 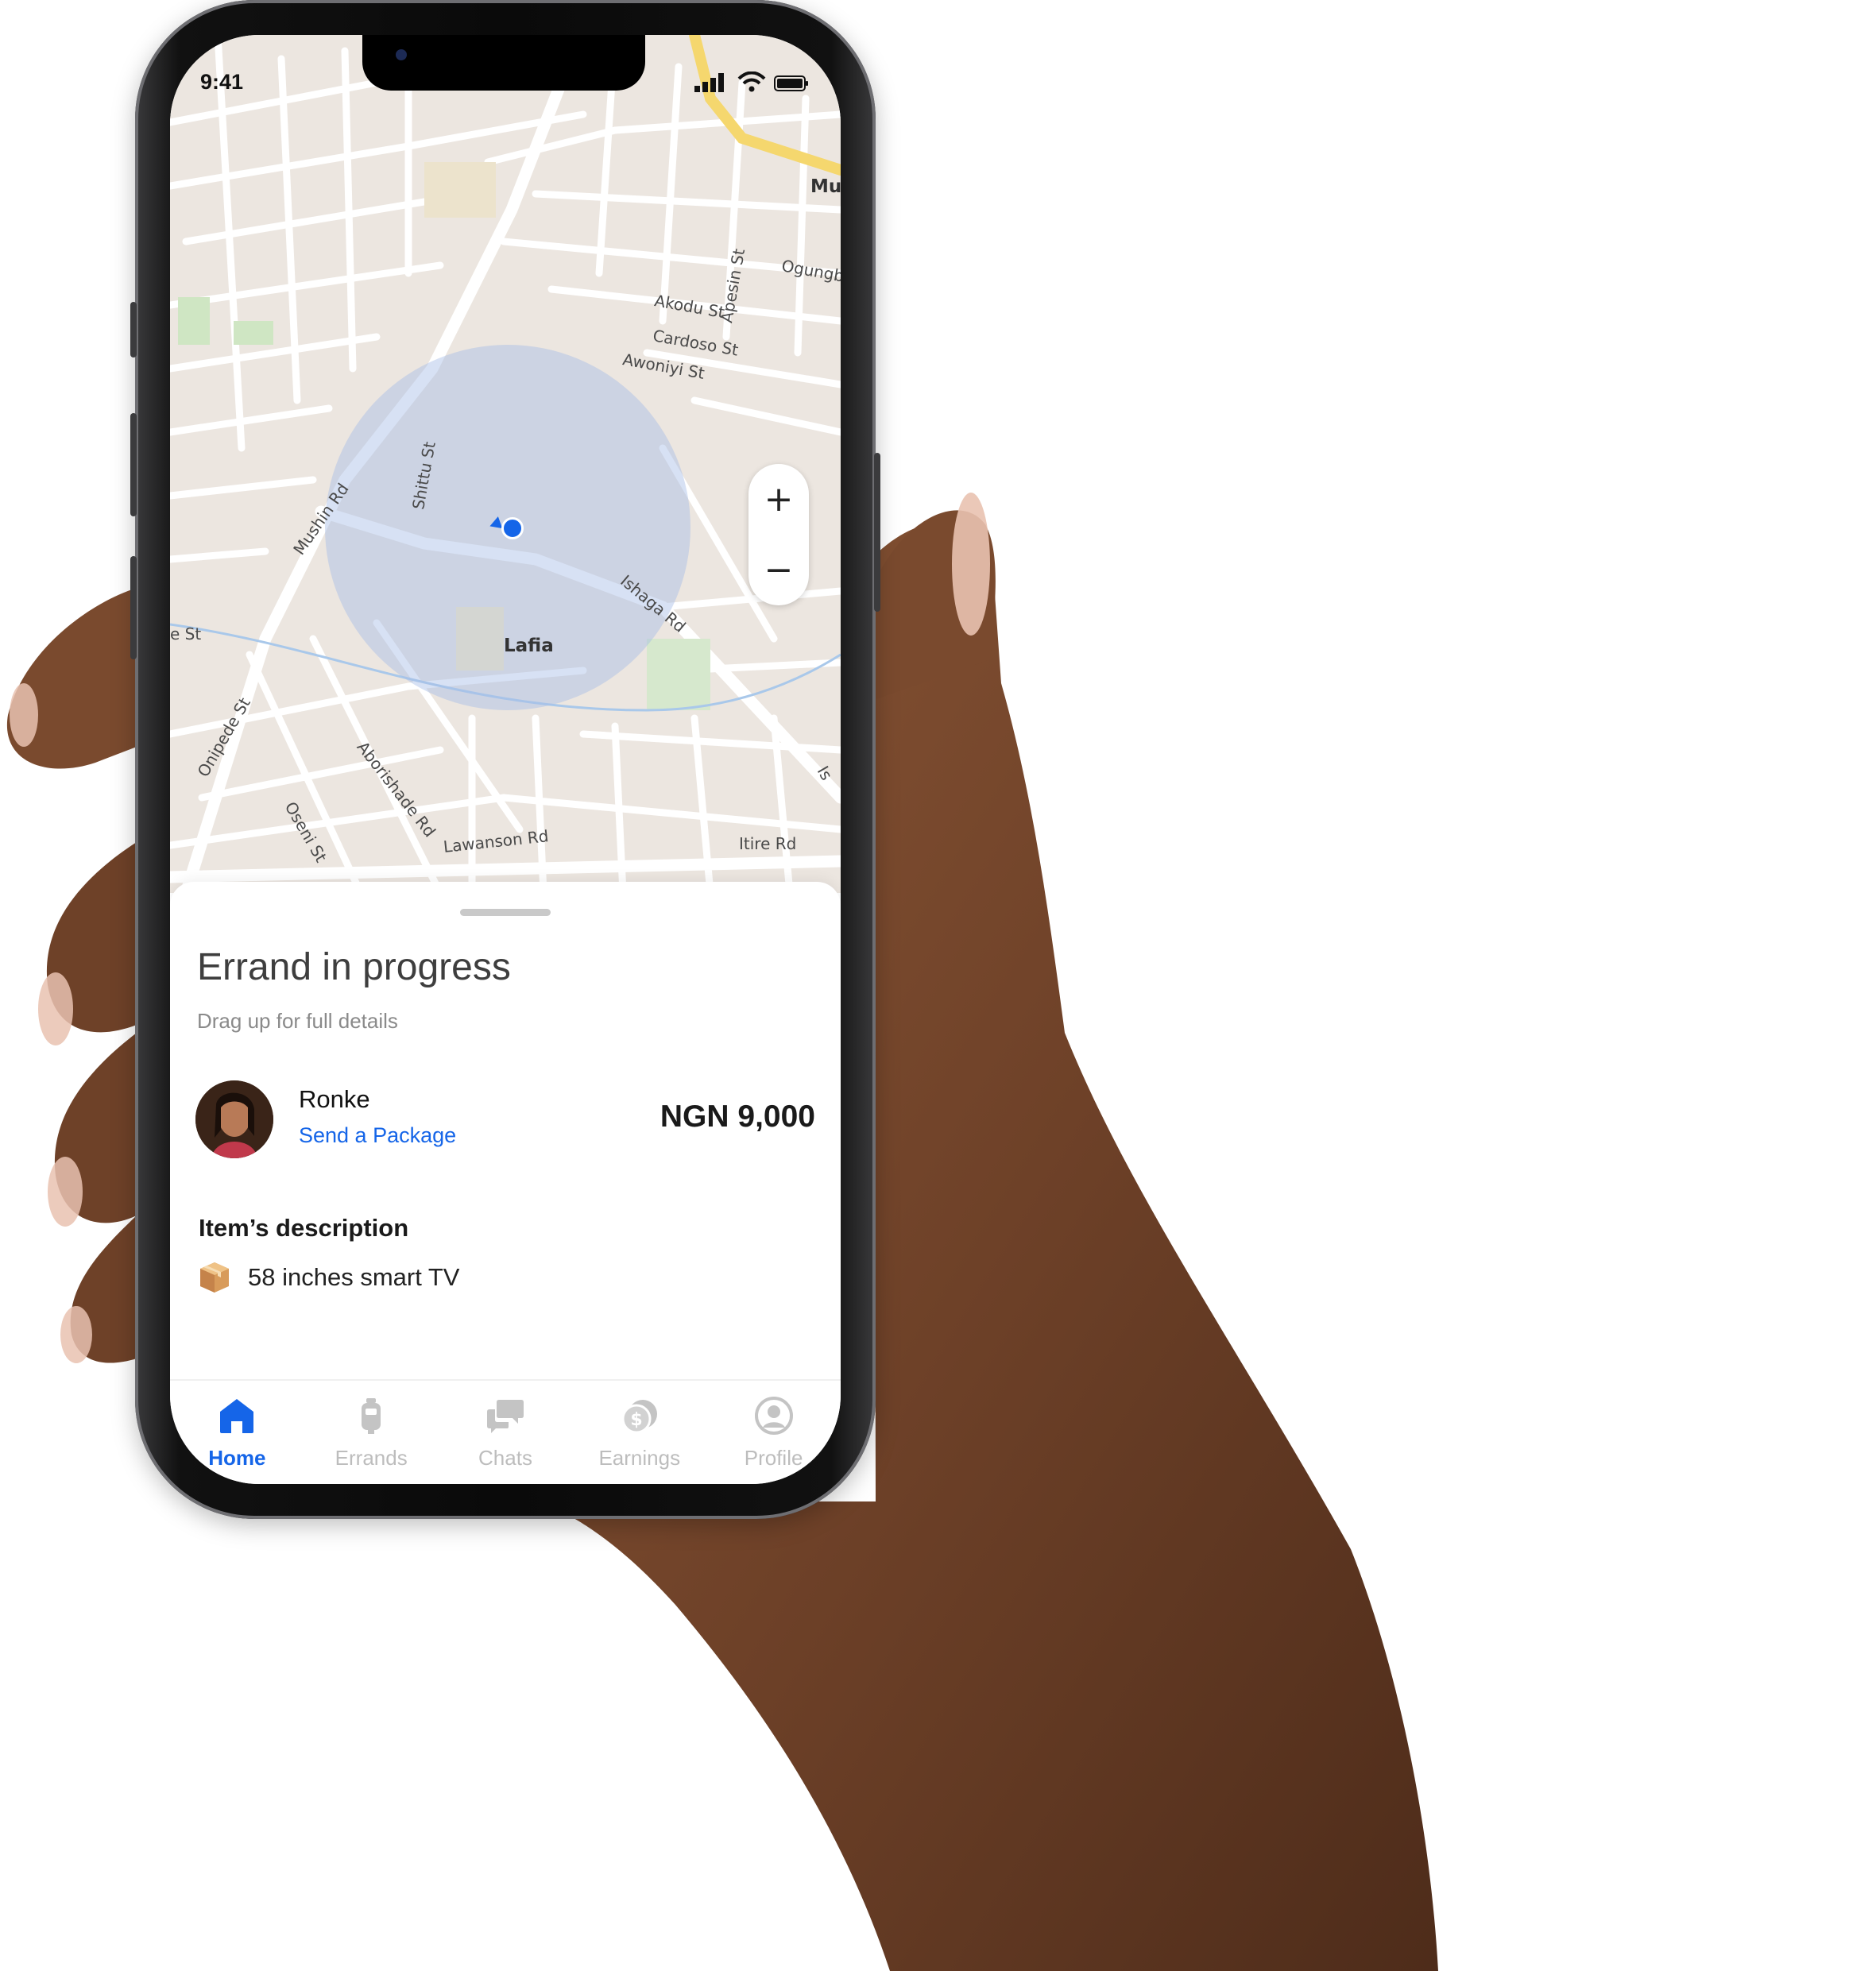 What do you see at coordinates (529, 646) in the screenshot?
I see `area-label: Lafia` at bounding box center [529, 646].